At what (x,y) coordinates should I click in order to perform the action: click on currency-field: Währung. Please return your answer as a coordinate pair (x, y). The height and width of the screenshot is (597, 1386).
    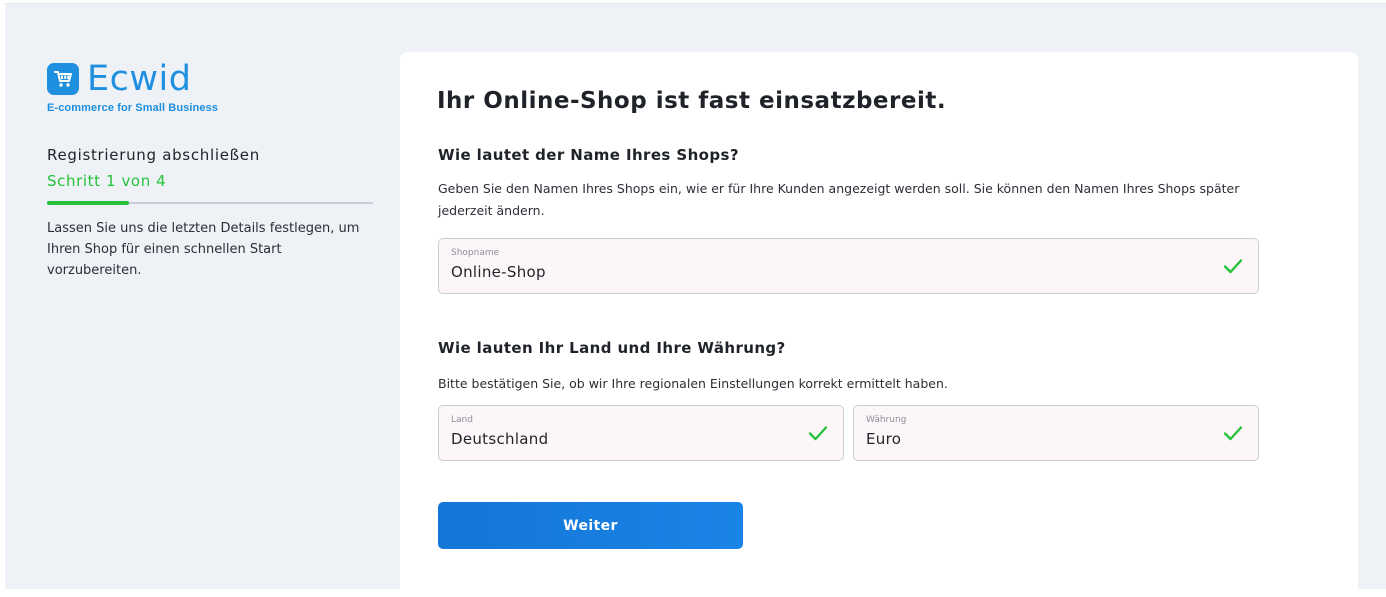
    Looking at the image, I should click on (1056, 433).